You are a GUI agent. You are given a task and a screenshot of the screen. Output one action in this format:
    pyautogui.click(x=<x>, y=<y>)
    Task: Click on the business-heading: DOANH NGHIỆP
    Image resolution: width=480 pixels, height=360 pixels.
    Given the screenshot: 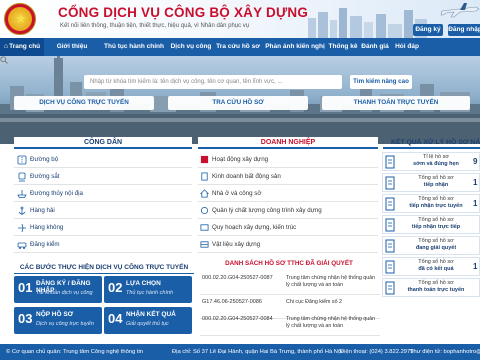 What is the action you would take?
    pyautogui.click(x=288, y=143)
    